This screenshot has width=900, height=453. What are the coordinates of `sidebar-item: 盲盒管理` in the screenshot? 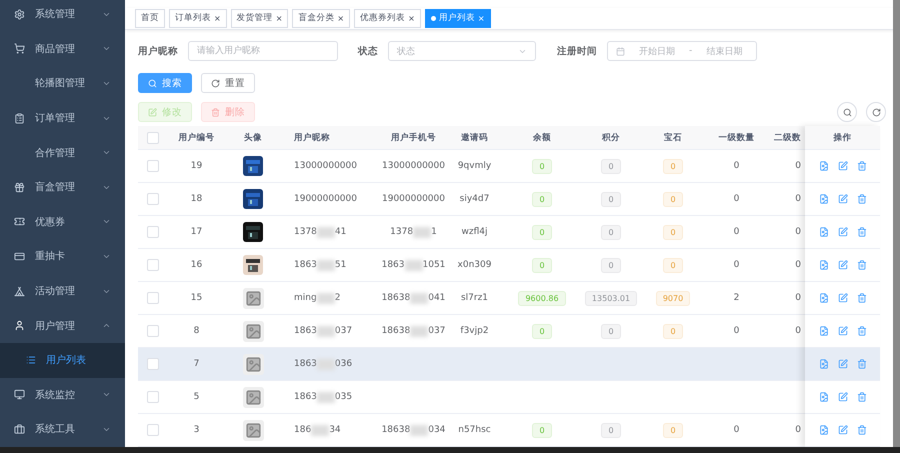 It's located at (62, 187).